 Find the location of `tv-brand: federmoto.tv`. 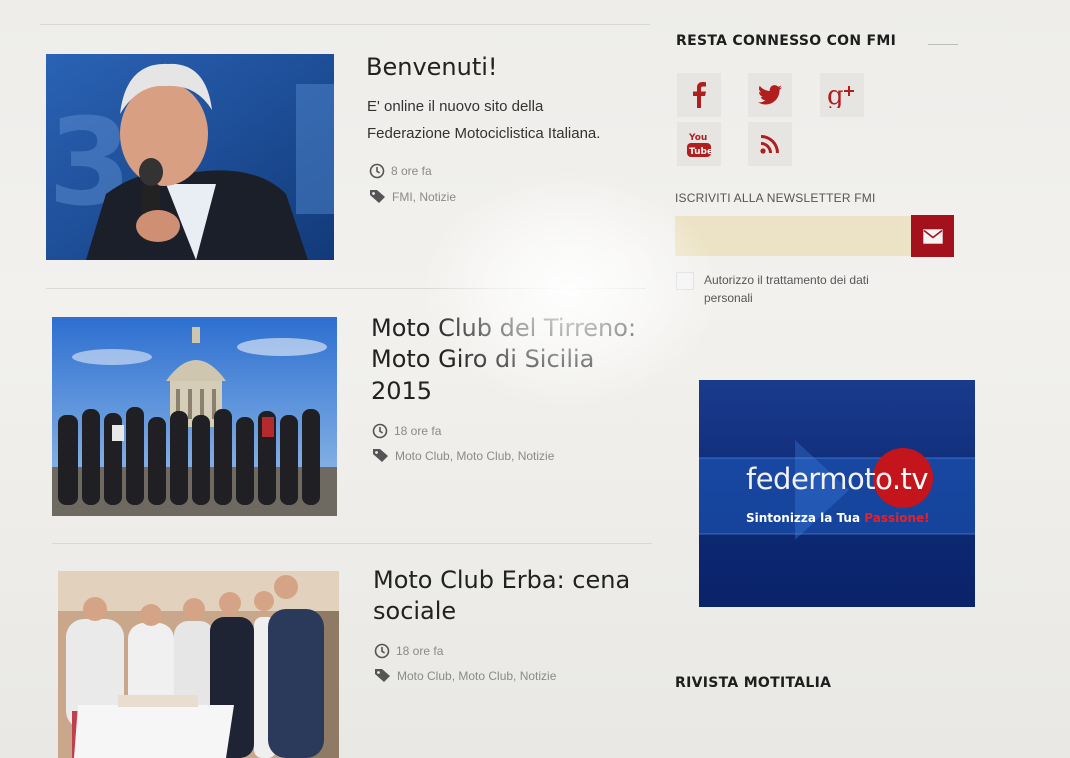

tv-brand: federmoto.tv is located at coordinates (837, 479).